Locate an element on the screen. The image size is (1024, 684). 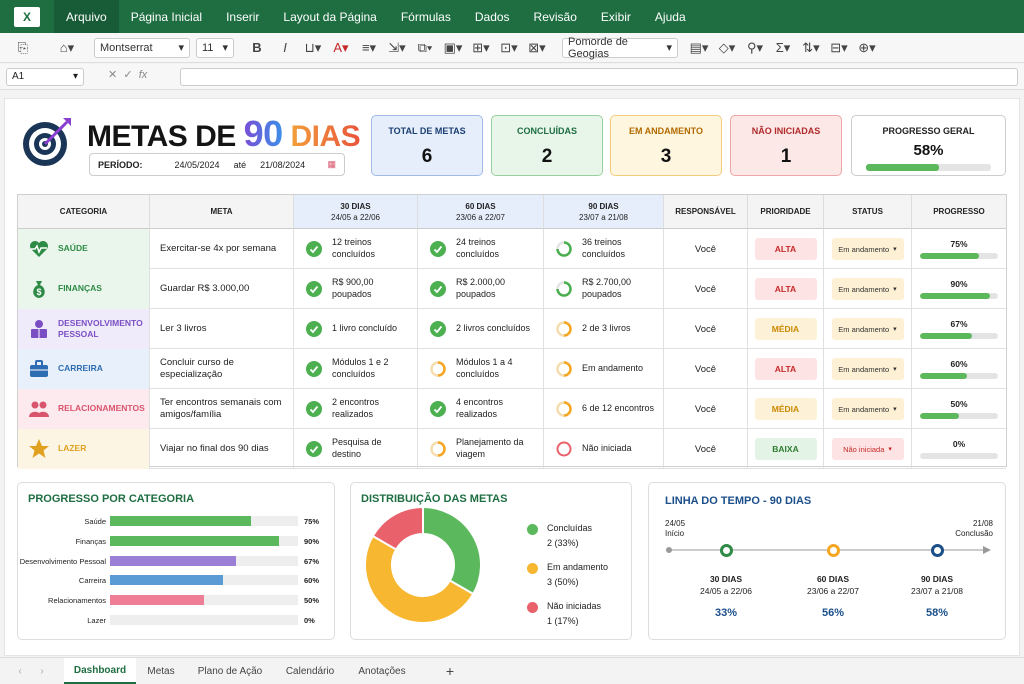
font-size-select: 11 ▾ is located at coordinates (215, 47).